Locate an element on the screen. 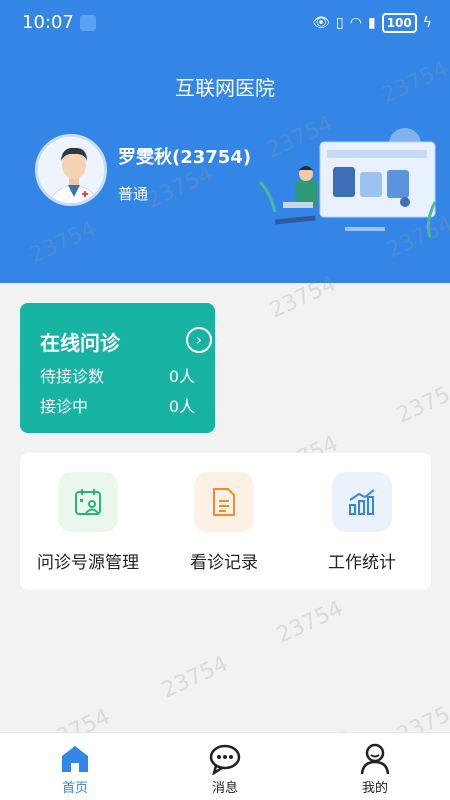 The height and width of the screenshot is (800, 450). chat-icon is located at coordinates (225, 759).